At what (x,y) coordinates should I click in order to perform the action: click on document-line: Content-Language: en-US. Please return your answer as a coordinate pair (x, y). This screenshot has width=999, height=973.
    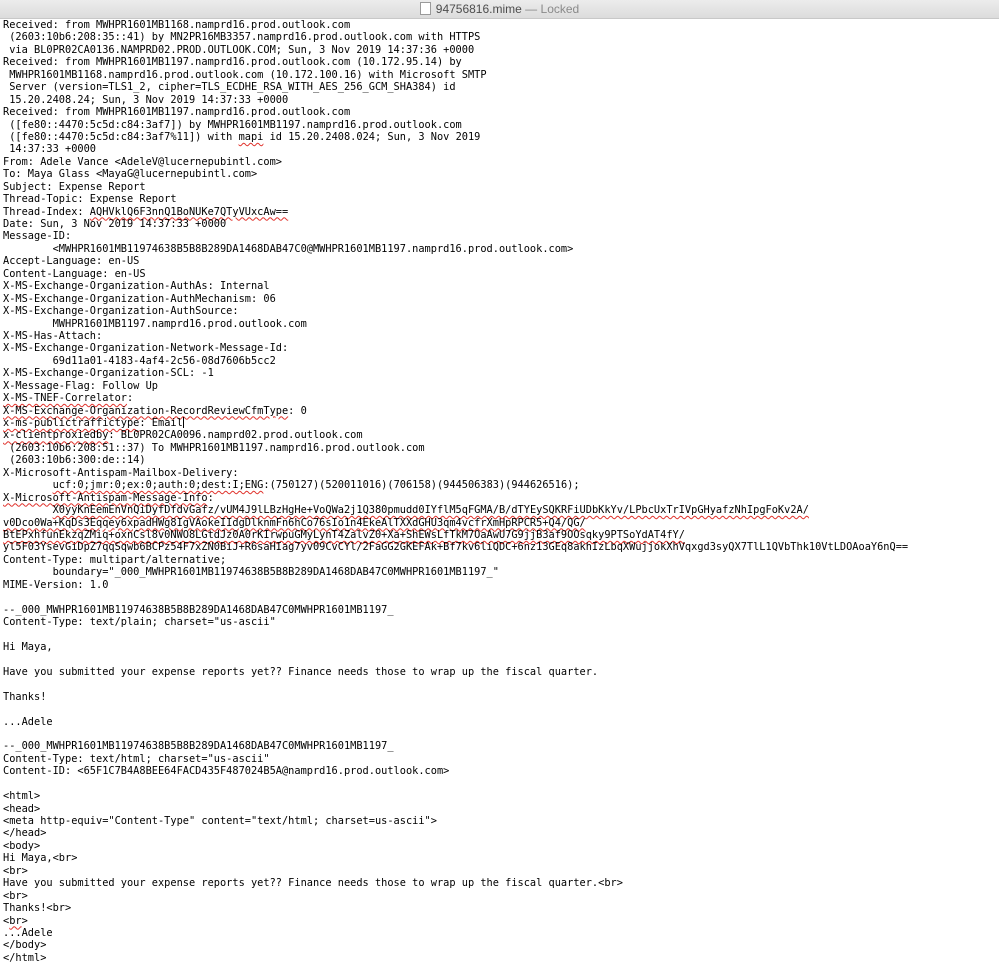
    Looking at the image, I should click on (74, 273).